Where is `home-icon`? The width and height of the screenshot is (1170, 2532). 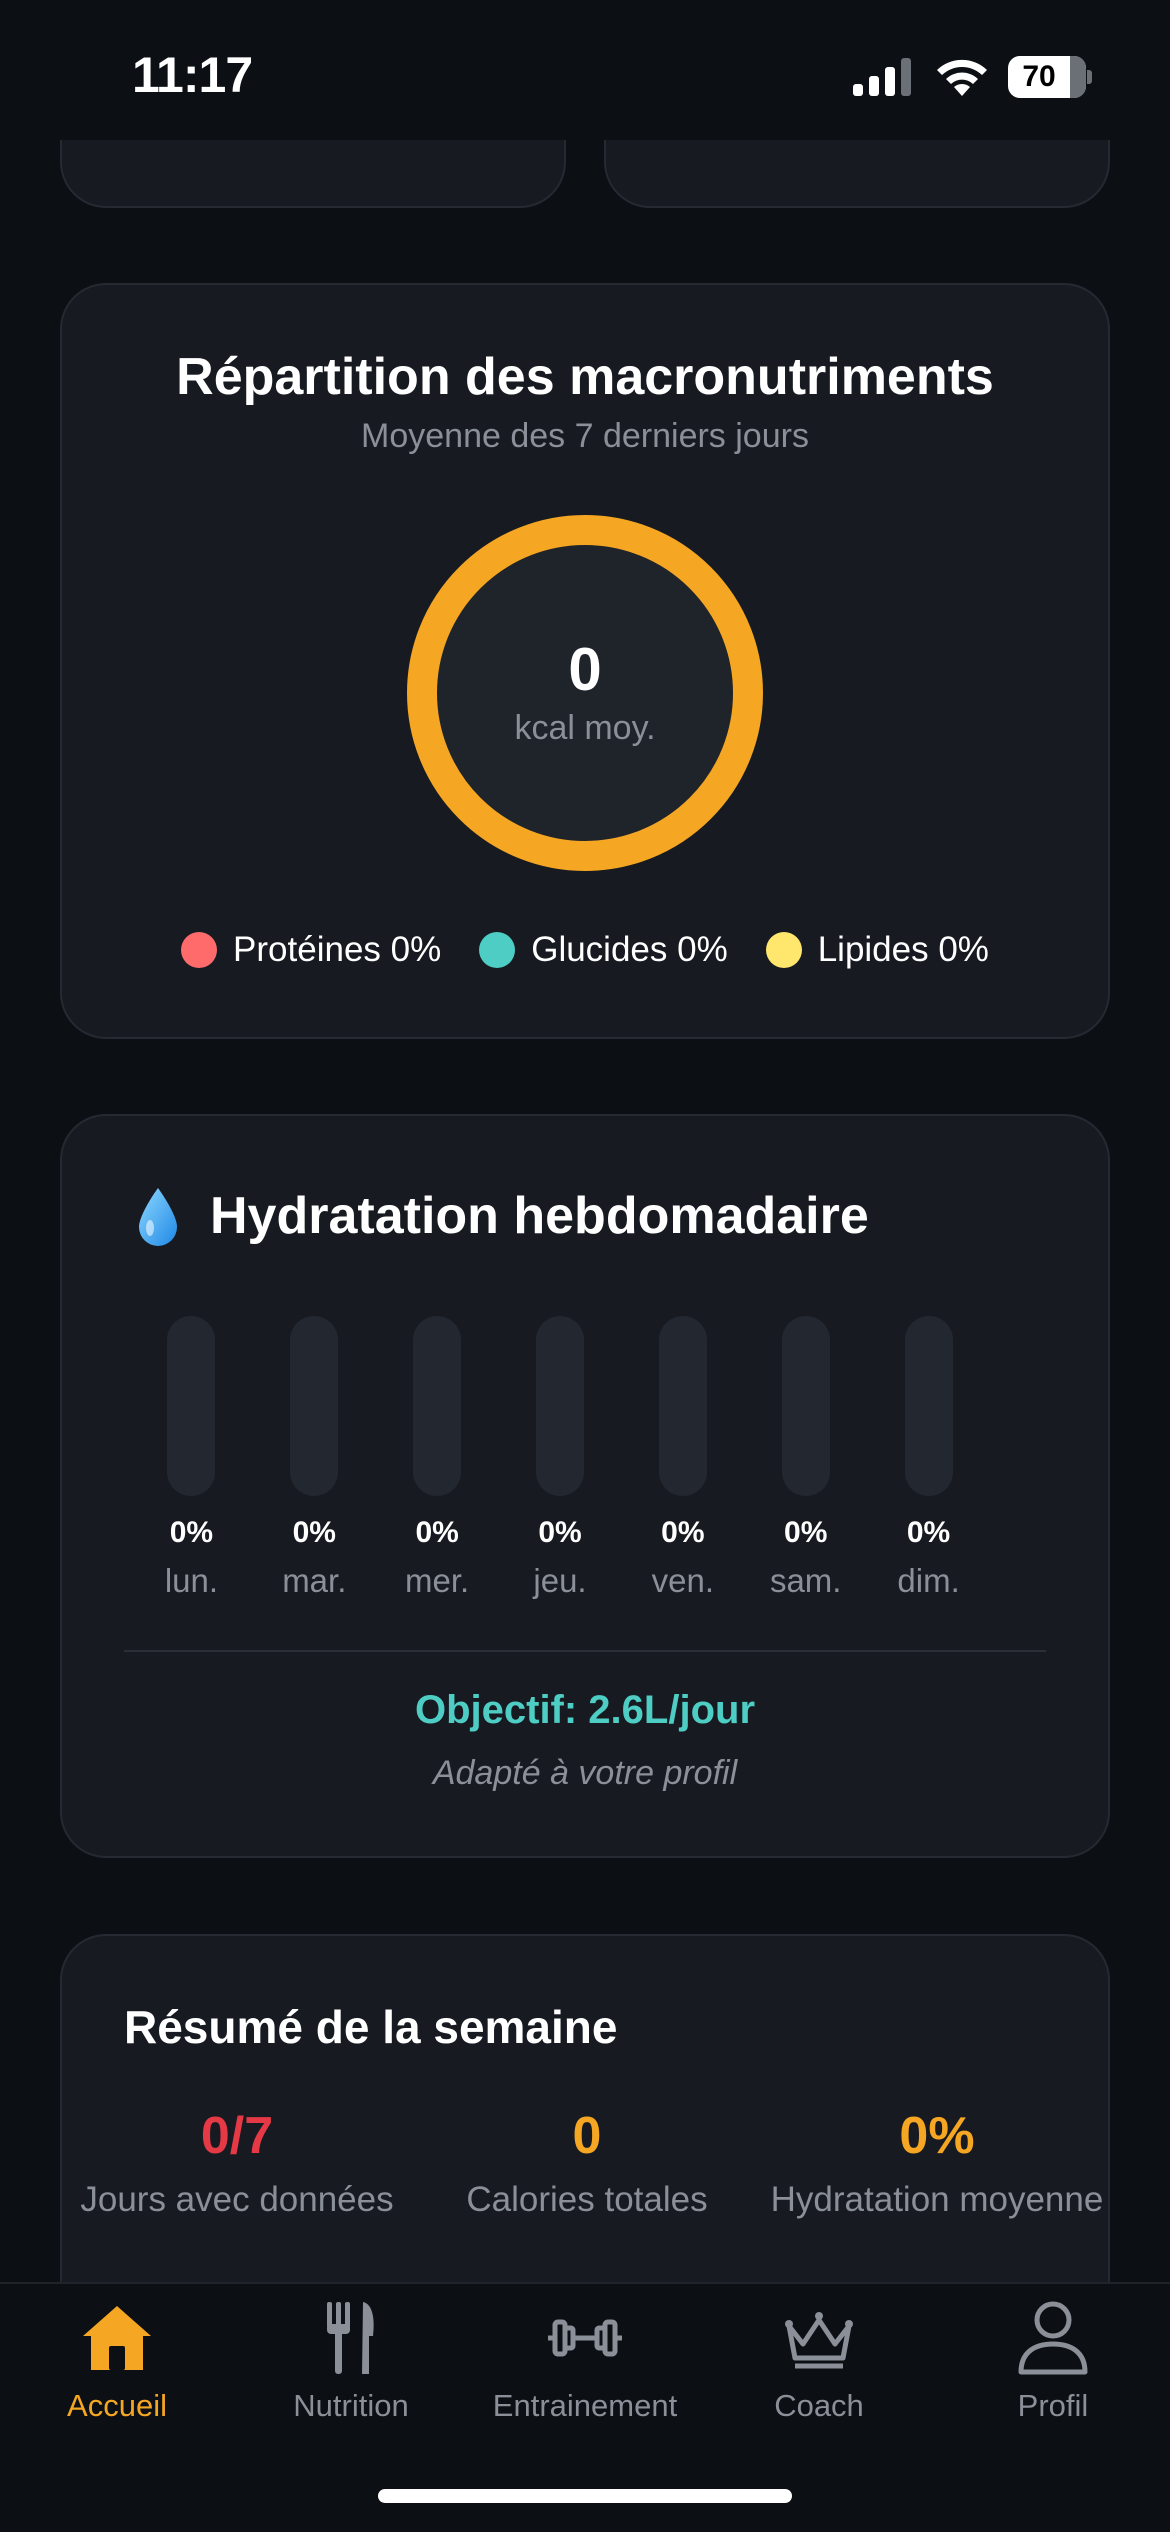 home-icon is located at coordinates (117, 2338).